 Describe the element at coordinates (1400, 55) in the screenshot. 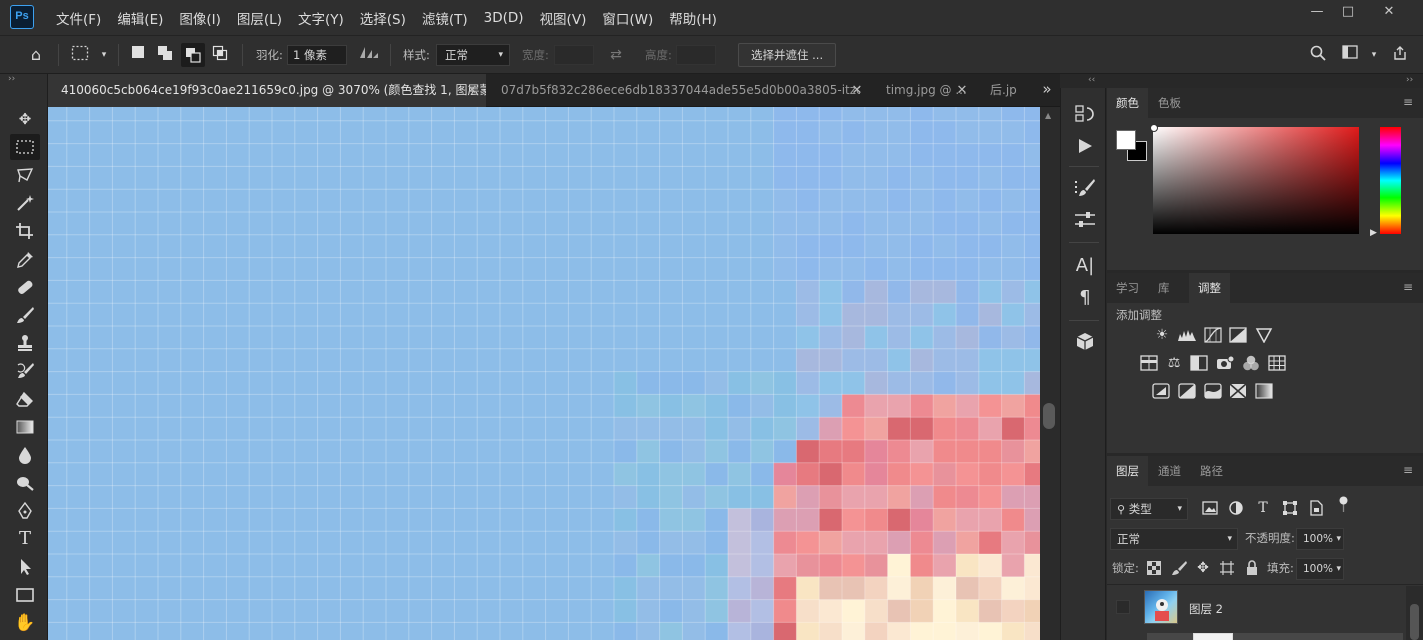

I see `share-icon` at that location.